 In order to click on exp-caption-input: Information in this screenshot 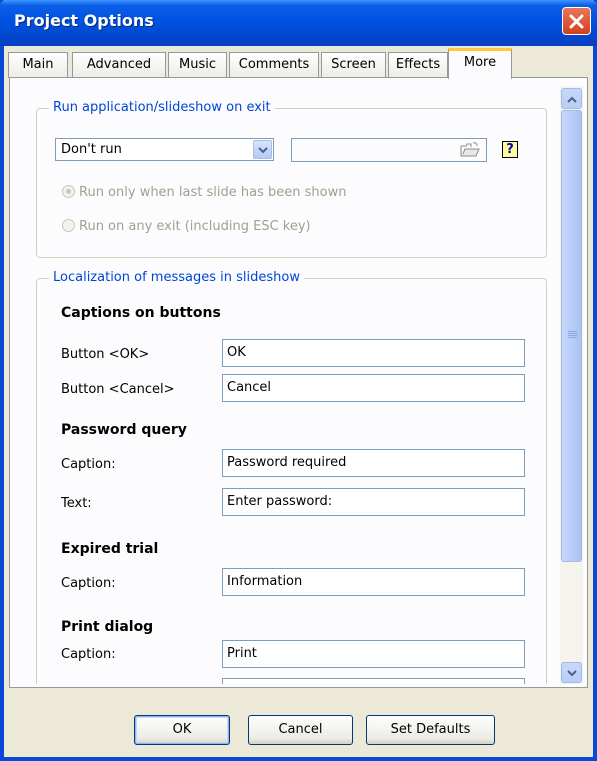, I will do `click(373, 582)`.